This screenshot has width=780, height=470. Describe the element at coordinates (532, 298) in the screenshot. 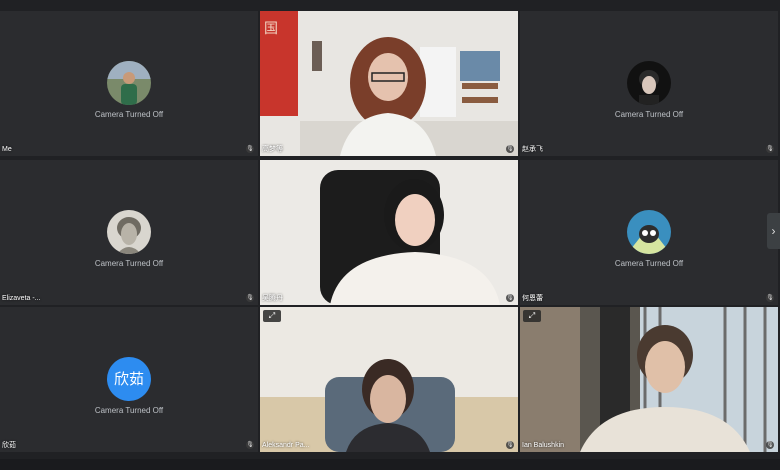

I see `participant-name: 何恩蕾` at that location.